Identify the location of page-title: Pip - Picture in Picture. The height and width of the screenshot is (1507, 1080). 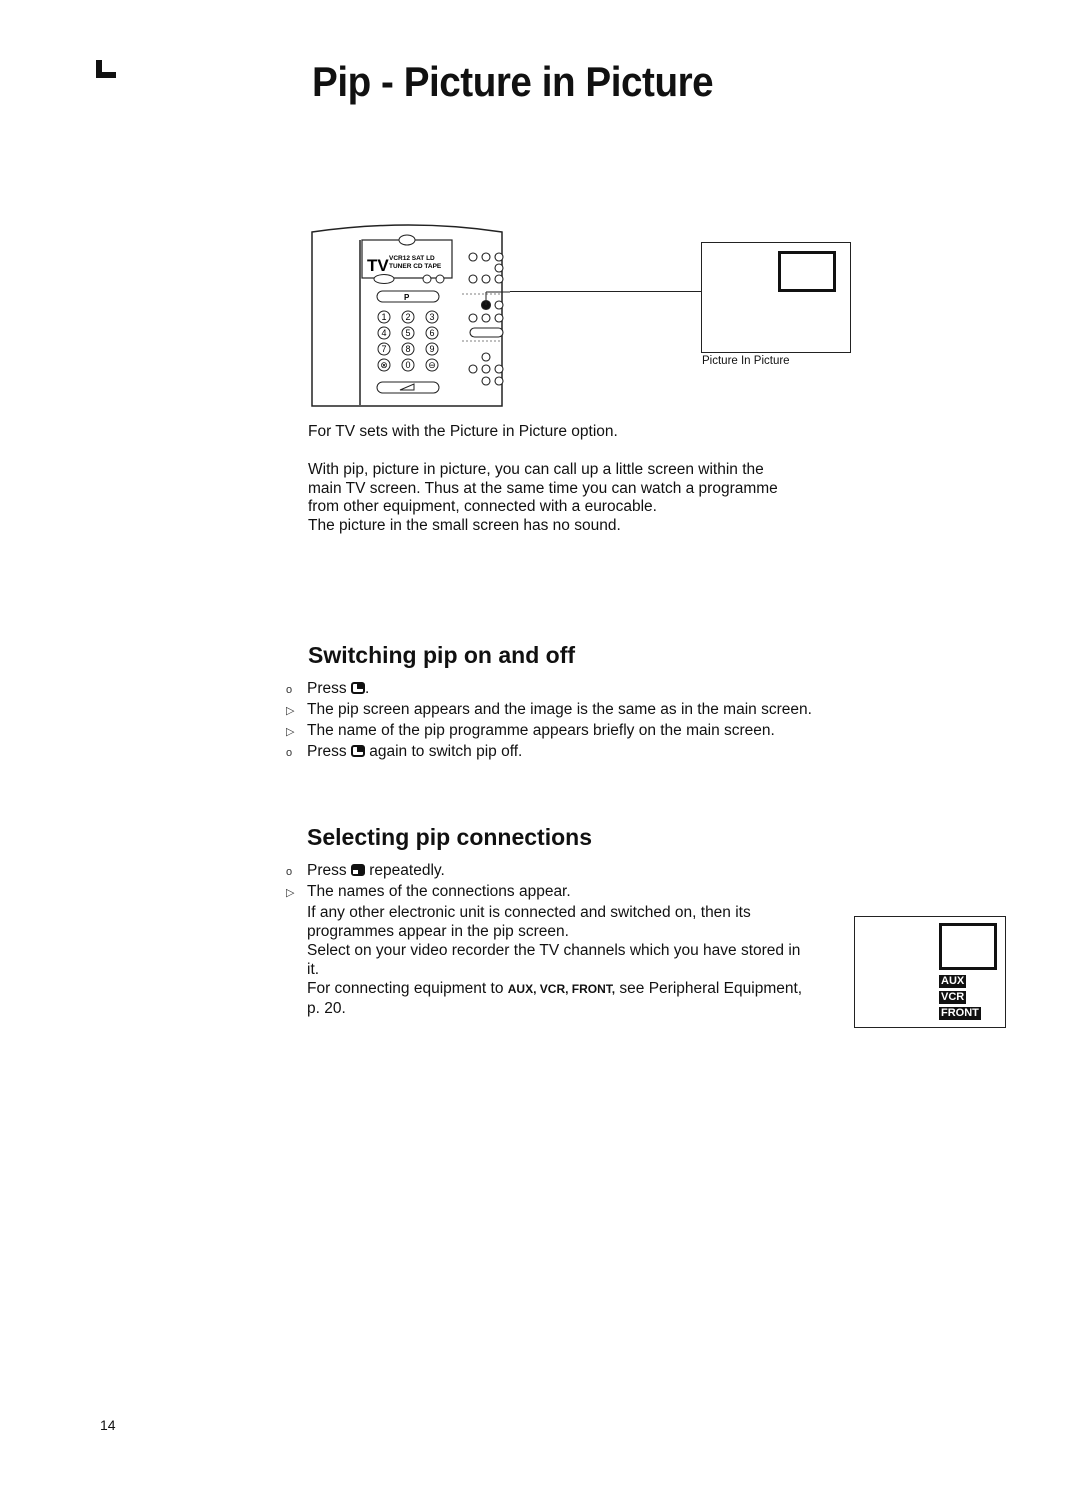
(513, 81).